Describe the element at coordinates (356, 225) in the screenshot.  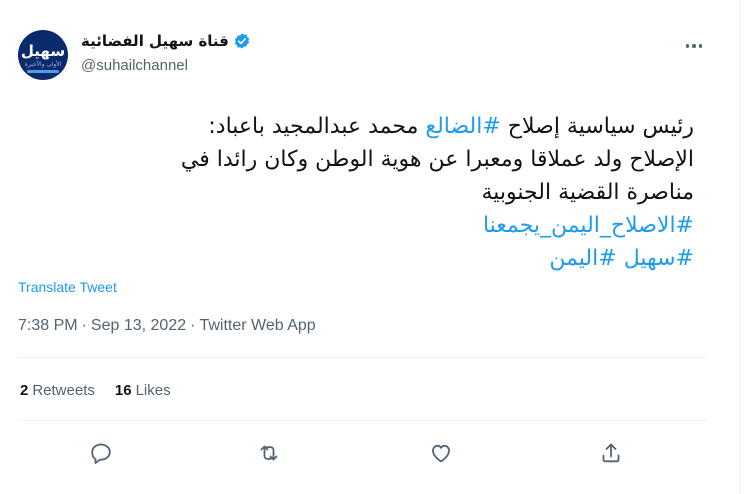
I see `tweet-hashtag-line: #الاصلاح_اليمن_يجمعنا` at that location.